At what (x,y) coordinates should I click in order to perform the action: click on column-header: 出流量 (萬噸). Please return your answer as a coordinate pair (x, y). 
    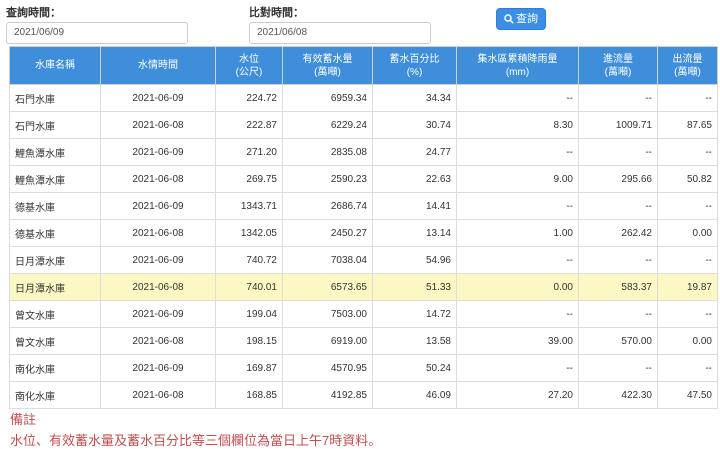
    Looking at the image, I should click on (687, 65).